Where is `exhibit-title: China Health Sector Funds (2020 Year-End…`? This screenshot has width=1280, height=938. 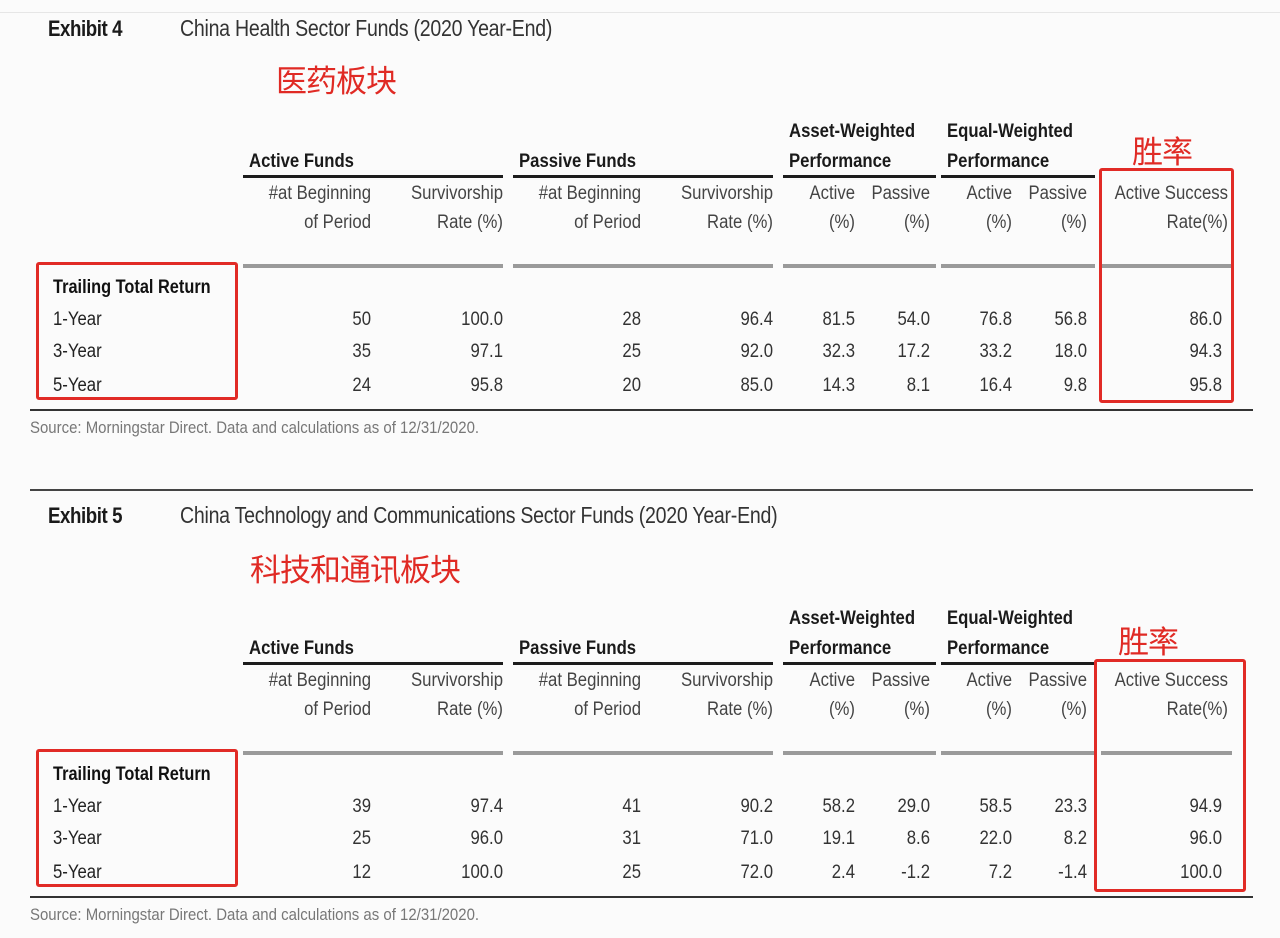
exhibit-title: China Health Sector Funds (2020 Year-End… is located at coordinates (366, 28).